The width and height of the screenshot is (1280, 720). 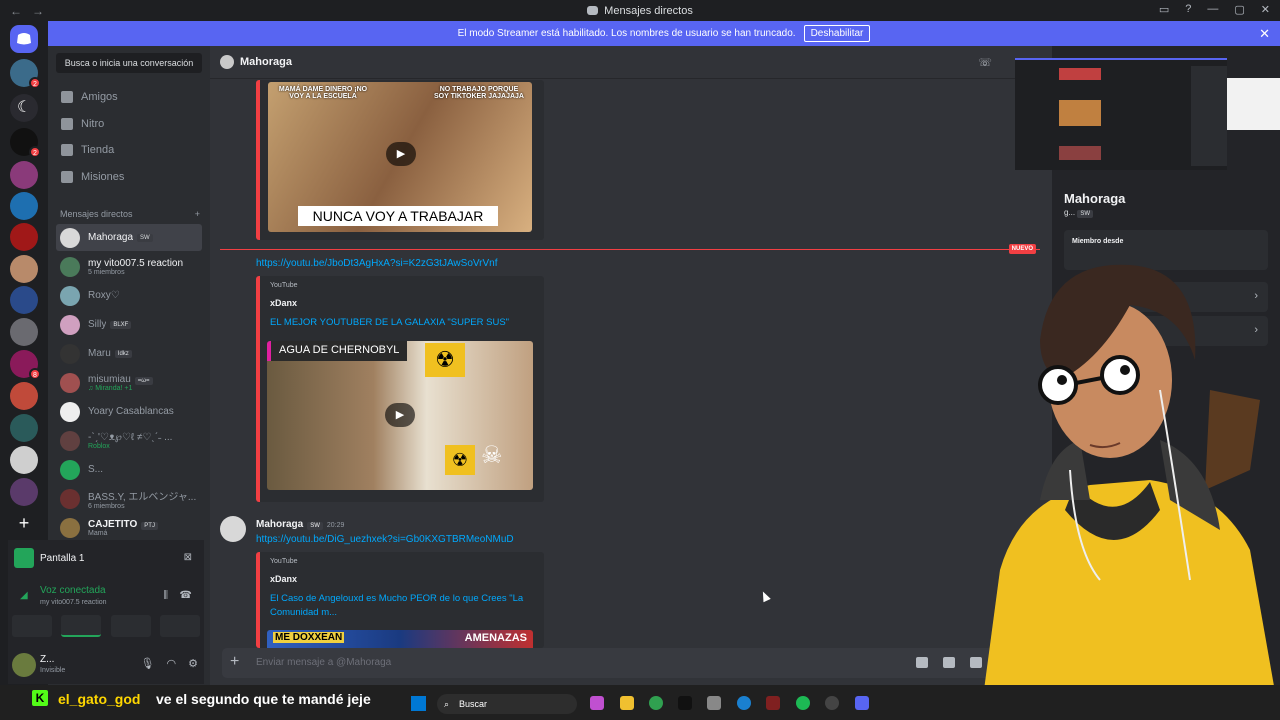 I want to click on dm-item-mahoraga: Mahoraga SW, so click(x=129, y=237).